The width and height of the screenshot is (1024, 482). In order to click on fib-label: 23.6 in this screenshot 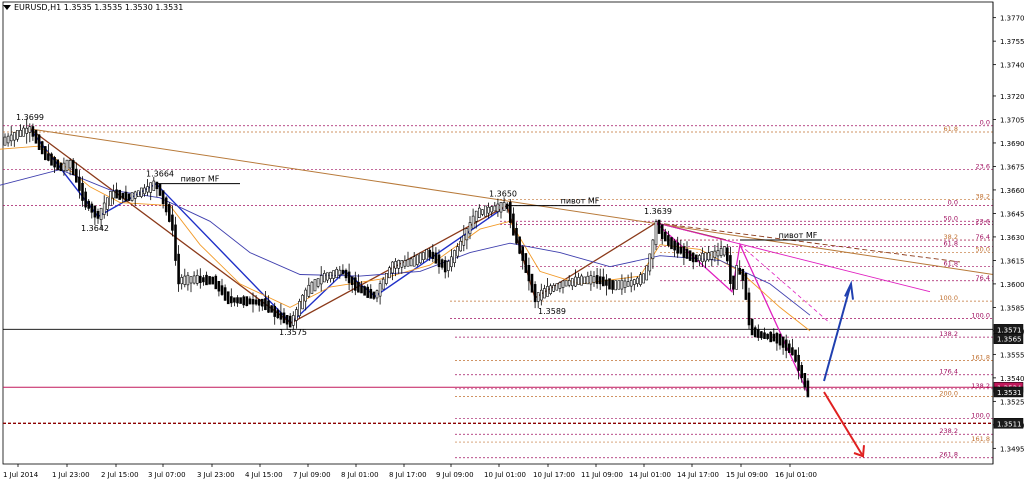, I will do `click(983, 221)`.